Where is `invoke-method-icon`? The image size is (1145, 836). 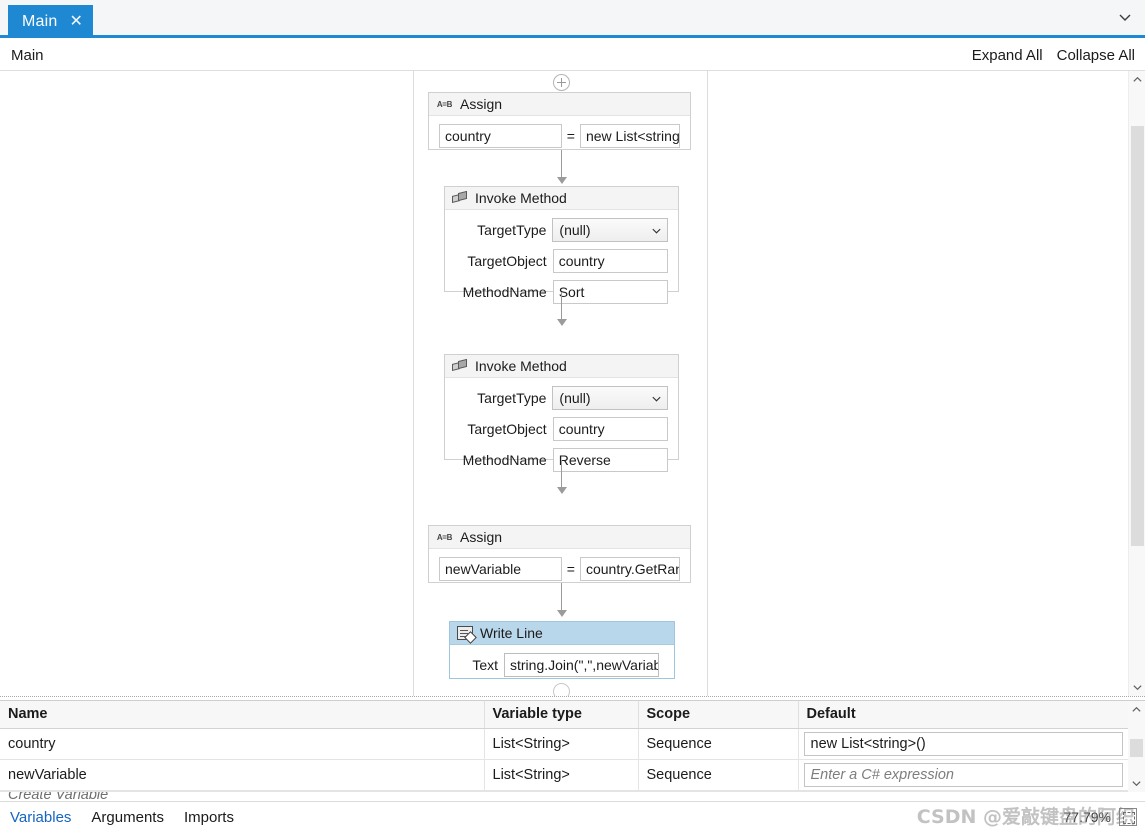
invoke-method-icon is located at coordinates (460, 365).